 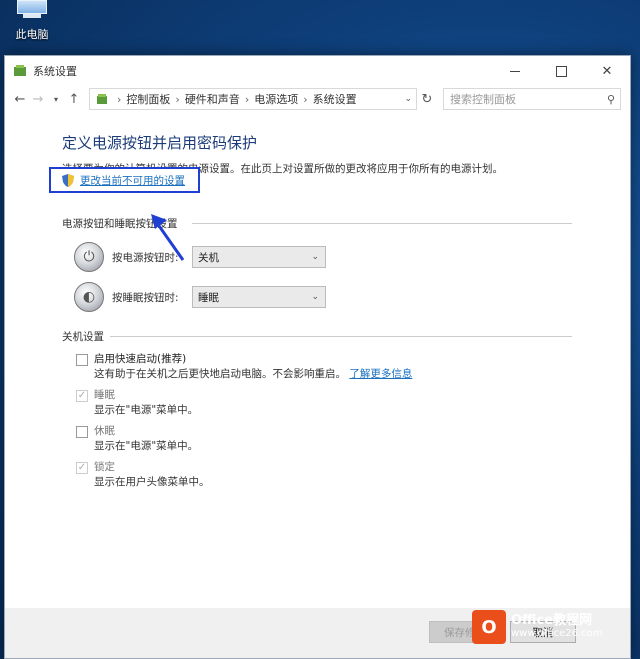 What do you see at coordinates (168, 237) in the screenshot?
I see `annotation-arrow-icon` at bounding box center [168, 237].